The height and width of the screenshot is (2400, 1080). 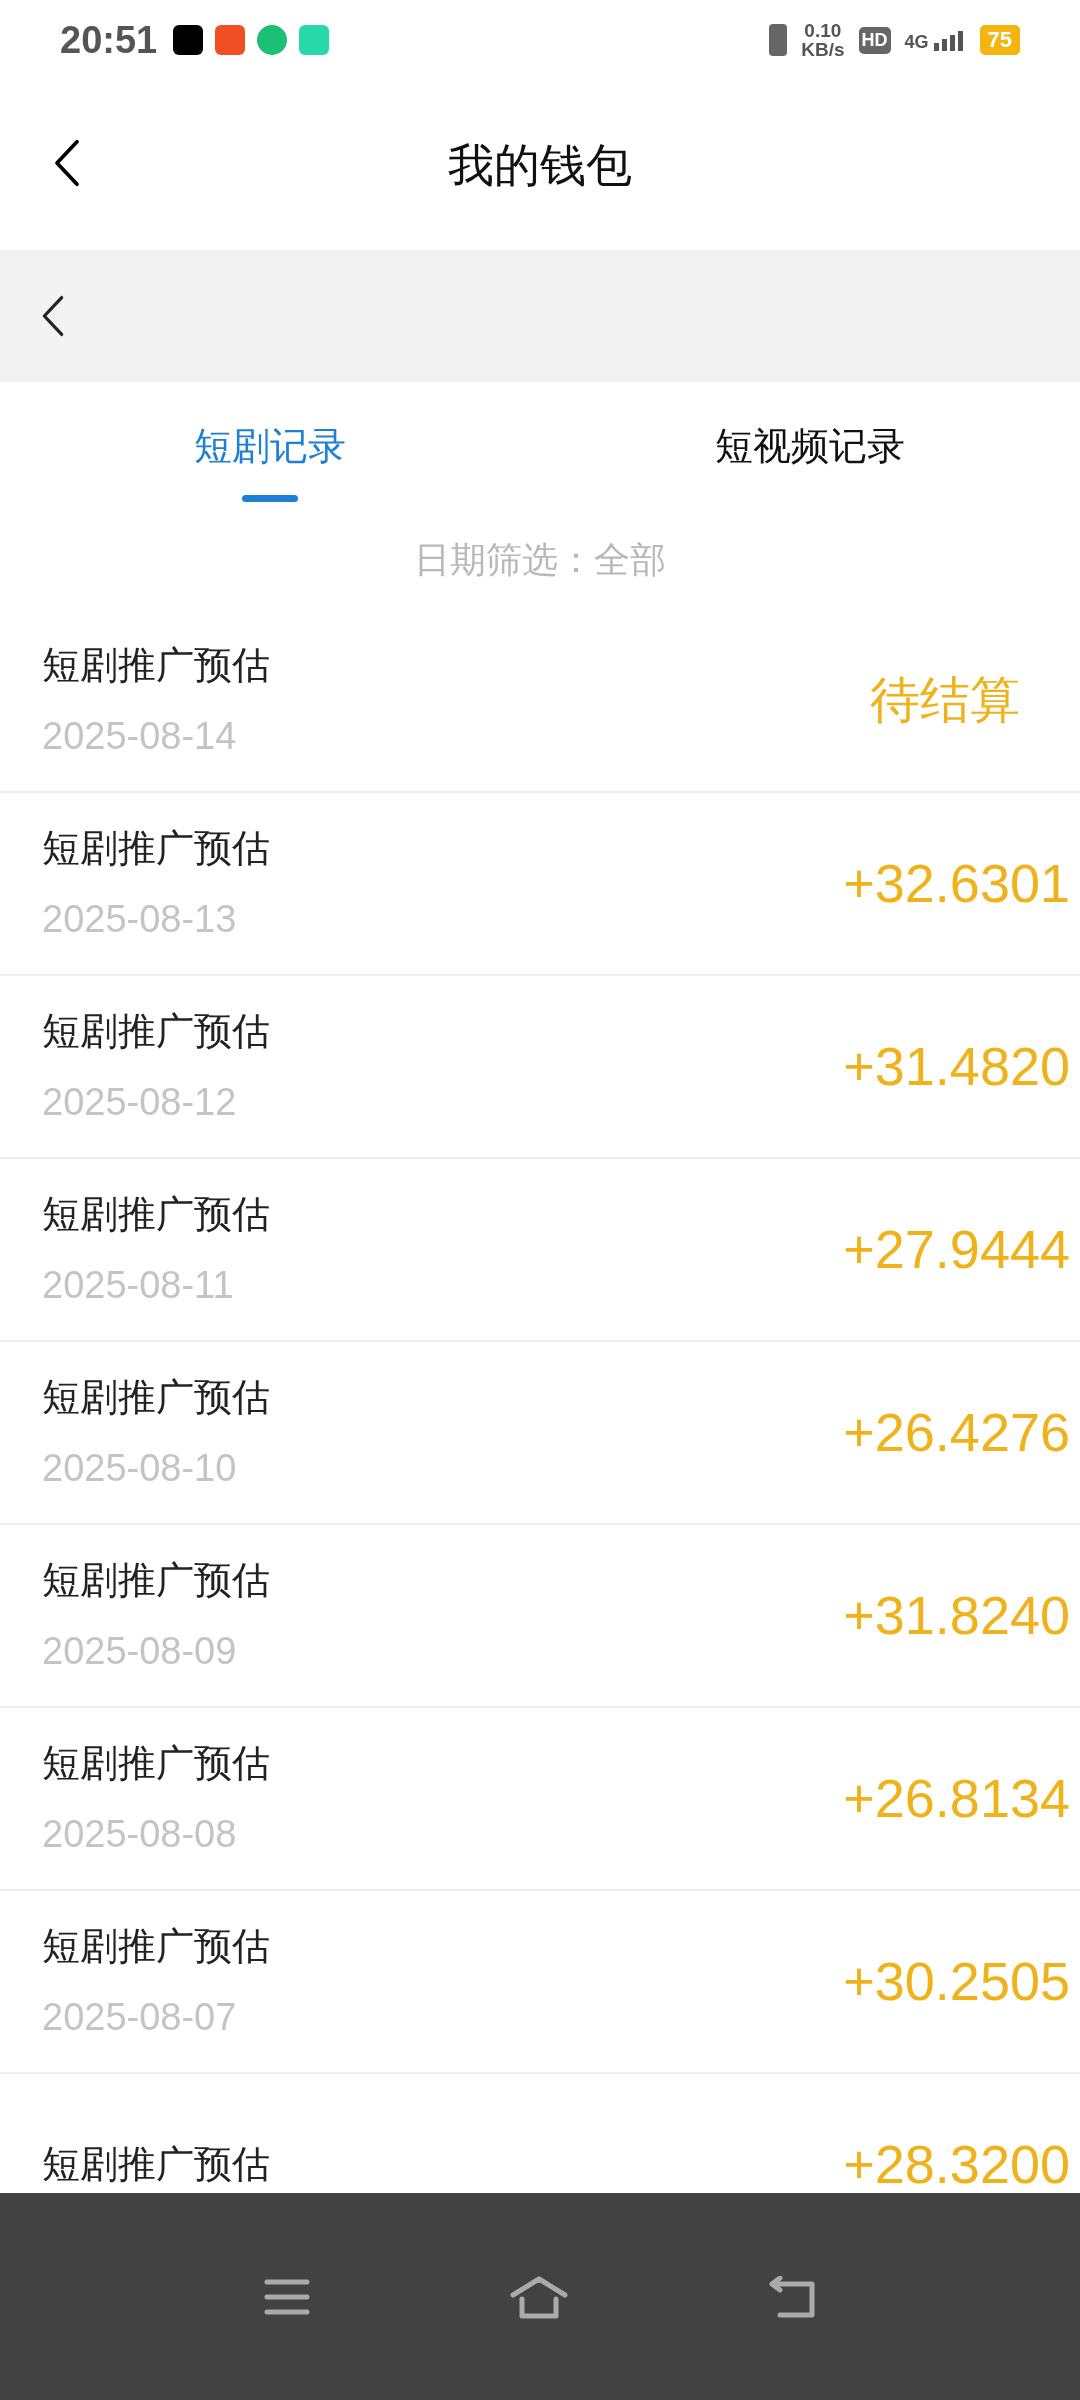 I want to click on page-title: 我的钱包, so click(x=540, y=165).